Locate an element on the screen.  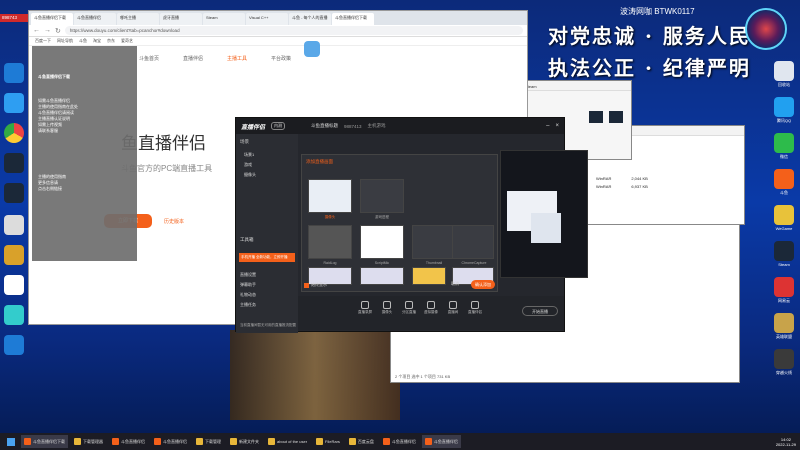
taskbar-item: 斗鱼直播伴侣下载 is located at coordinates (44, 441).